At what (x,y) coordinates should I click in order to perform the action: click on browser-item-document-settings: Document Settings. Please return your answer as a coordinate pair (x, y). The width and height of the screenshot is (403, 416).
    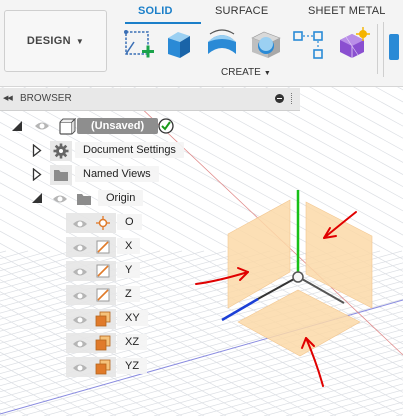
    Looking at the image, I should click on (150, 151).